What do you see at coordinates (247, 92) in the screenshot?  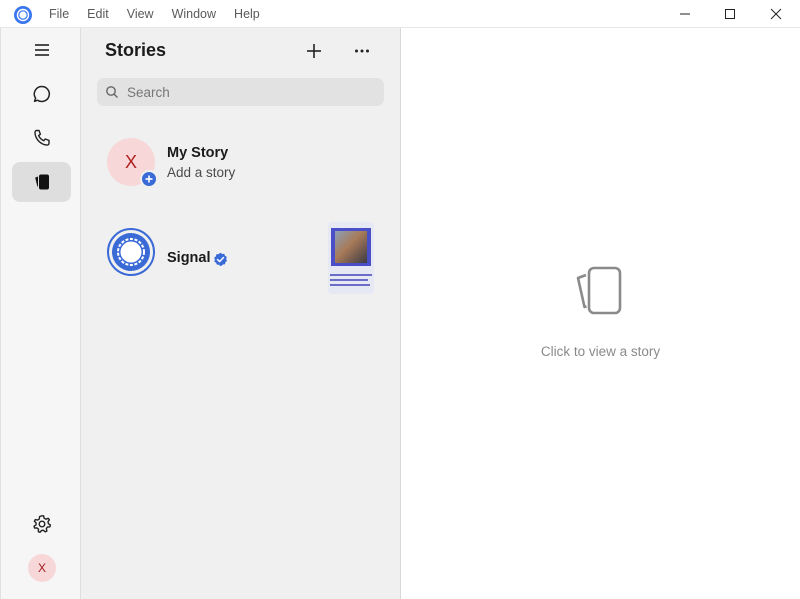 I see `search-input` at bounding box center [247, 92].